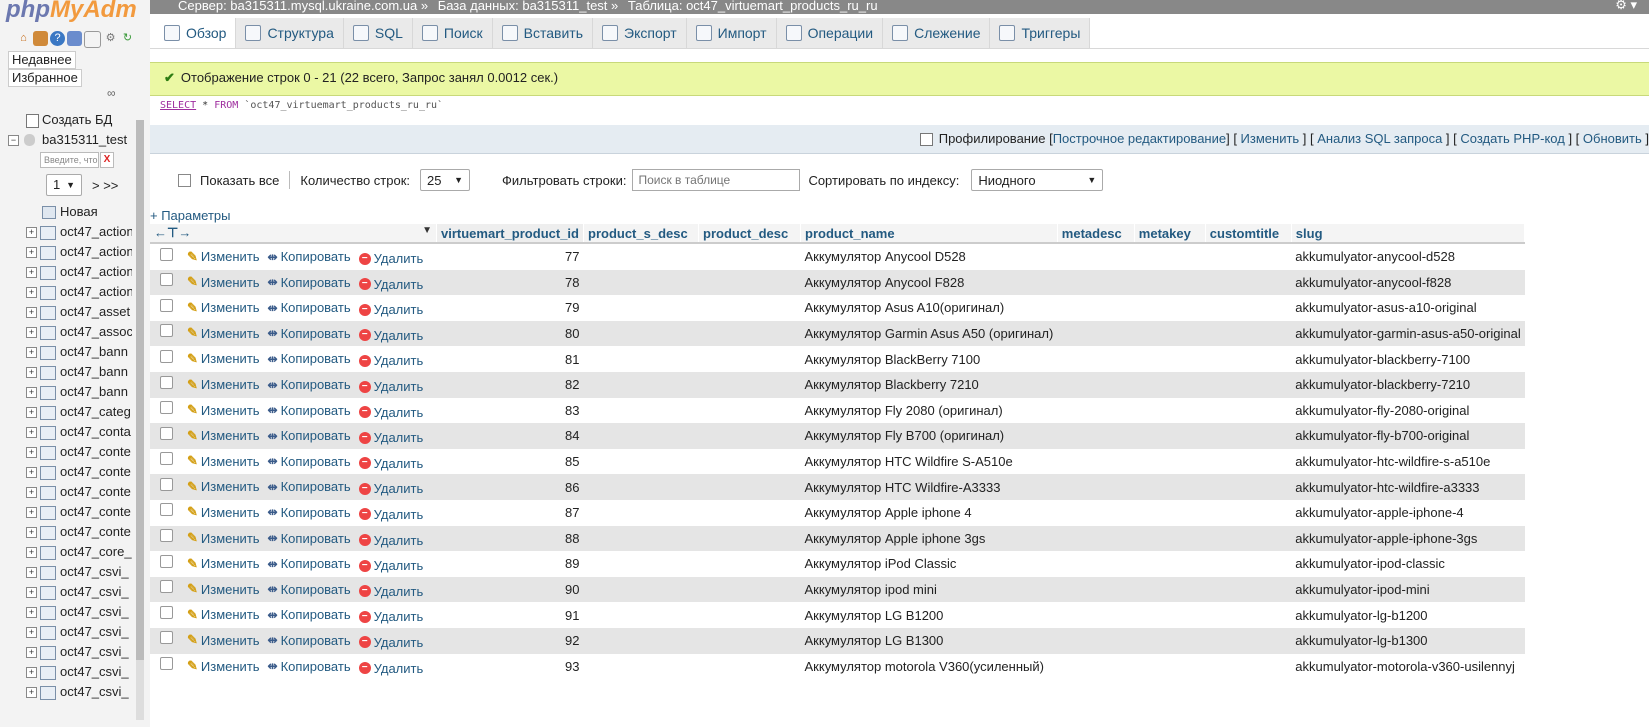  I want to click on sort-index-select: Ниодного ▼, so click(1037, 180).